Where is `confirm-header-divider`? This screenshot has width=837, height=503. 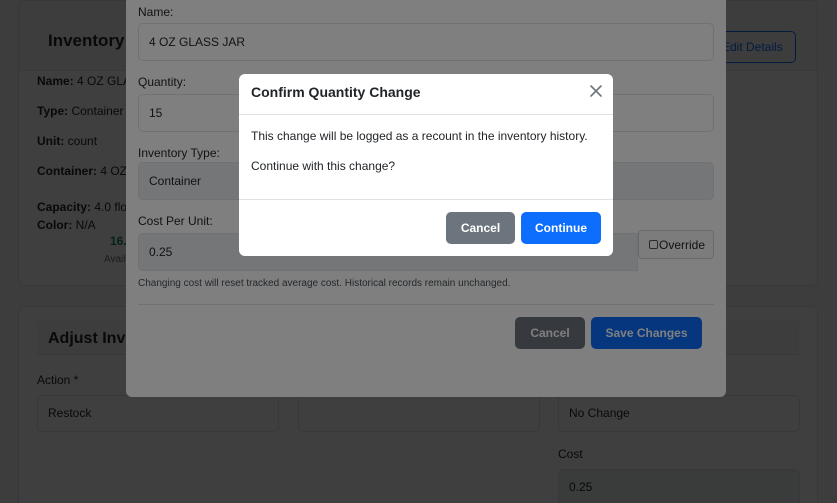 confirm-header-divider is located at coordinates (426, 114).